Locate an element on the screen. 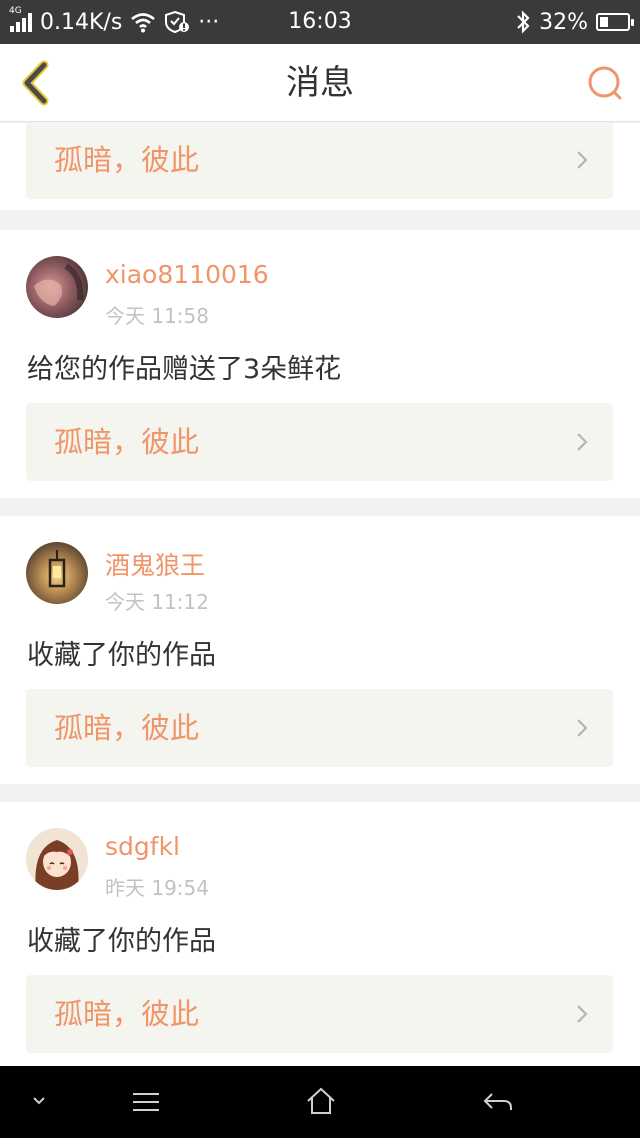  status-right: 32% is located at coordinates (574, 22).